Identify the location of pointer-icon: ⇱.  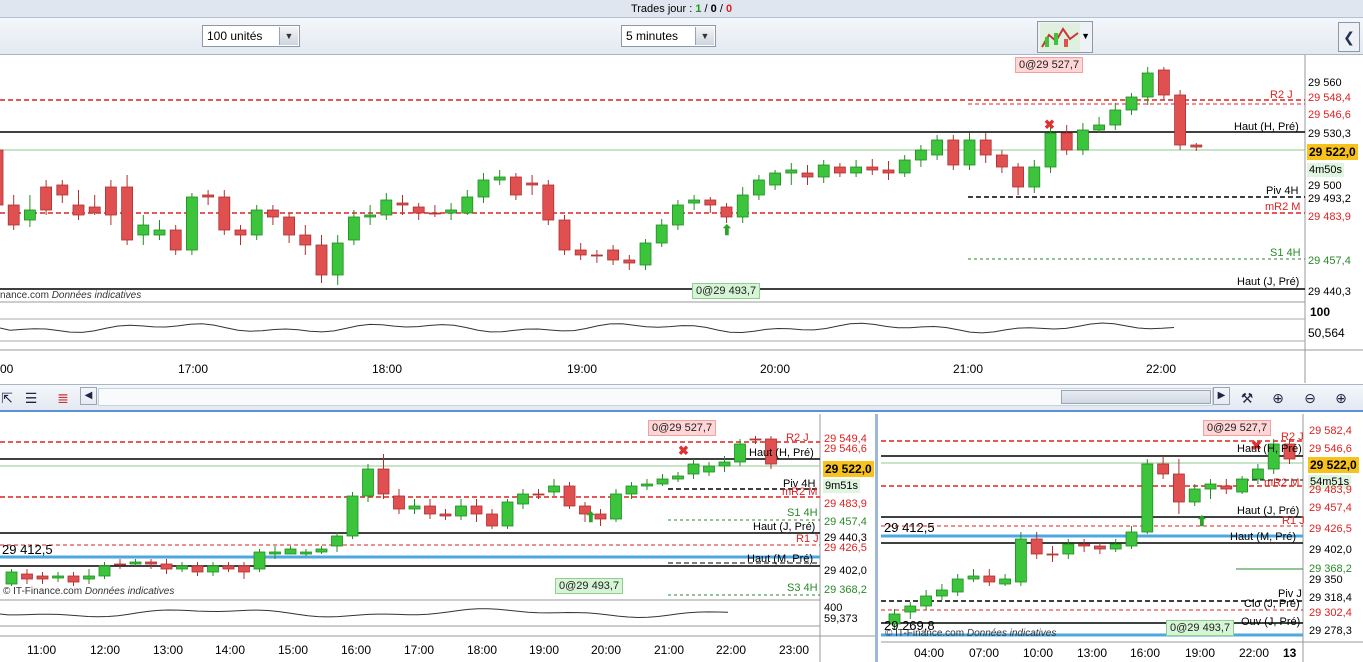
(9, 398).